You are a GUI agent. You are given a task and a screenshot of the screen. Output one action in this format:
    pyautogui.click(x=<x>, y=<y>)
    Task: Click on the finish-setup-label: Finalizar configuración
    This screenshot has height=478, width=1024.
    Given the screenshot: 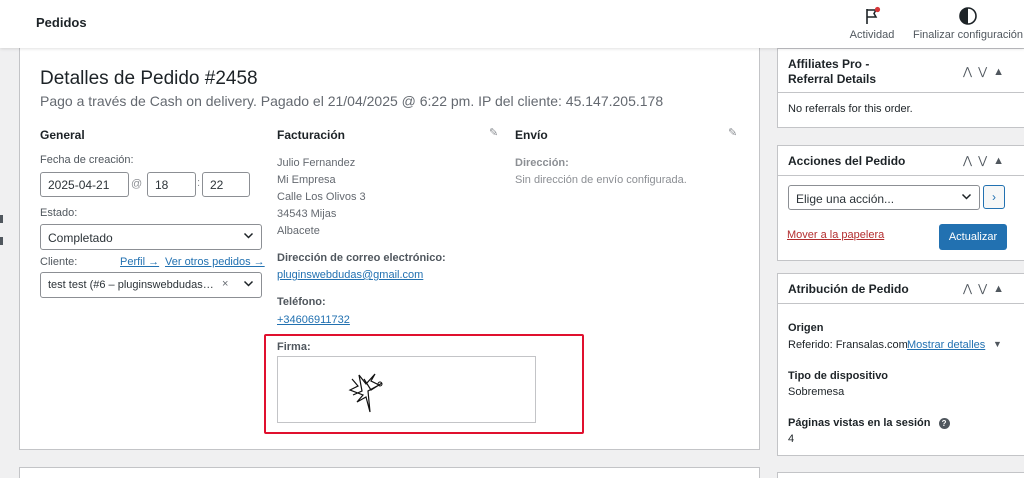 What is the action you would take?
    pyautogui.click(x=968, y=35)
    